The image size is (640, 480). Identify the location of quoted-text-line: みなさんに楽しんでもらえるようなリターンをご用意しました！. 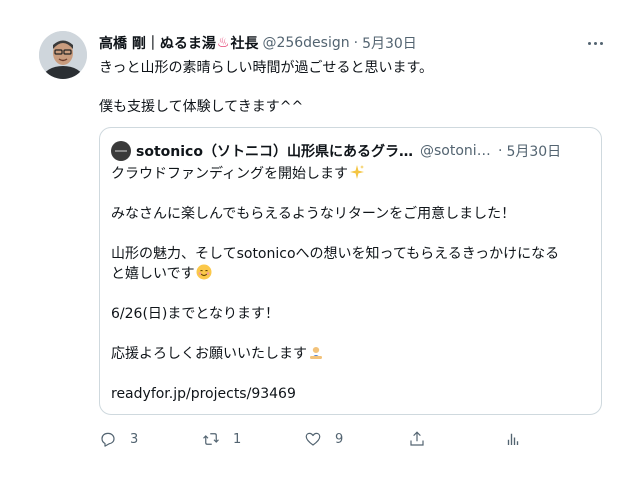
(313, 214).